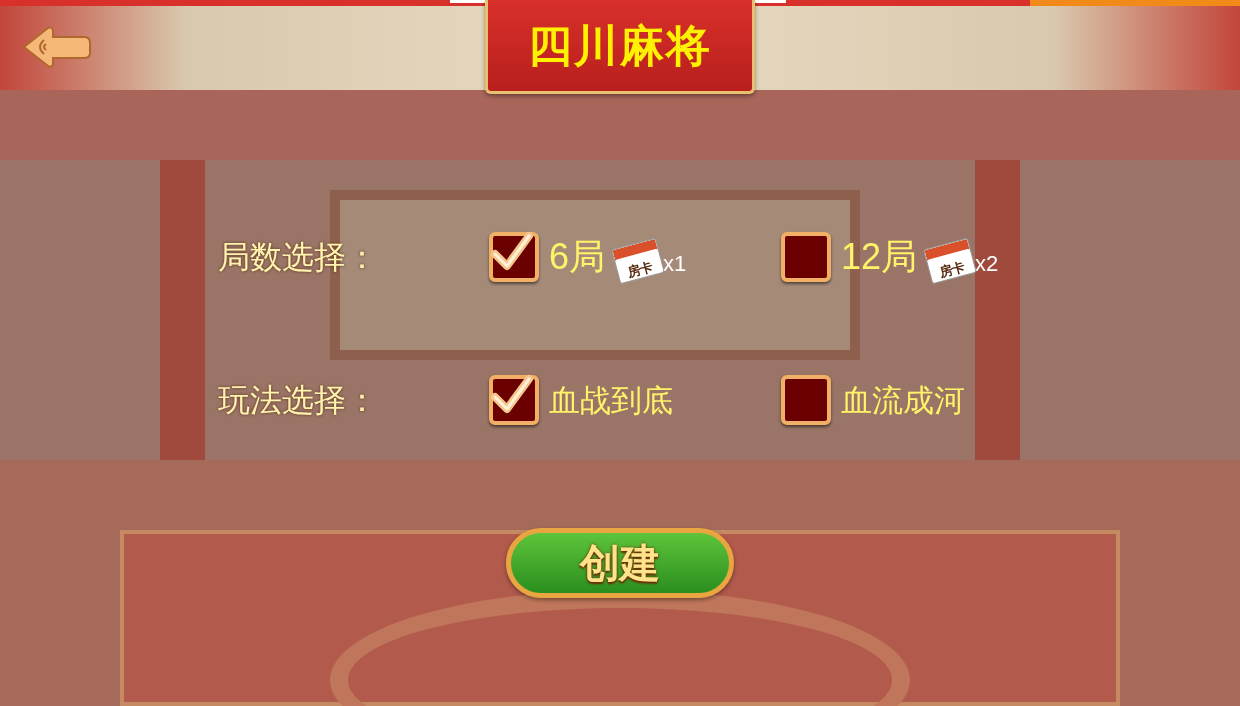  Describe the element at coordinates (903, 400) in the screenshot. I see `choice-label: 血流成河` at that location.